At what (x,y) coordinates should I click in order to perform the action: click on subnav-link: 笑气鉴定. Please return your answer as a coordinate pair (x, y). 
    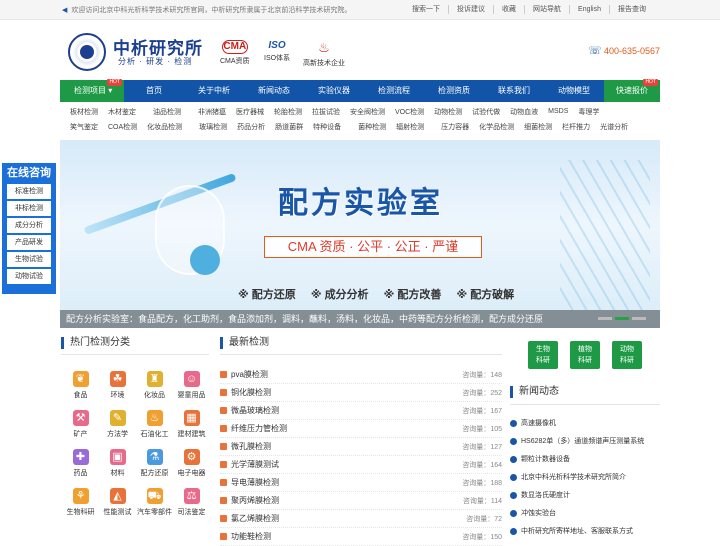
    Looking at the image, I should click on (84, 127).